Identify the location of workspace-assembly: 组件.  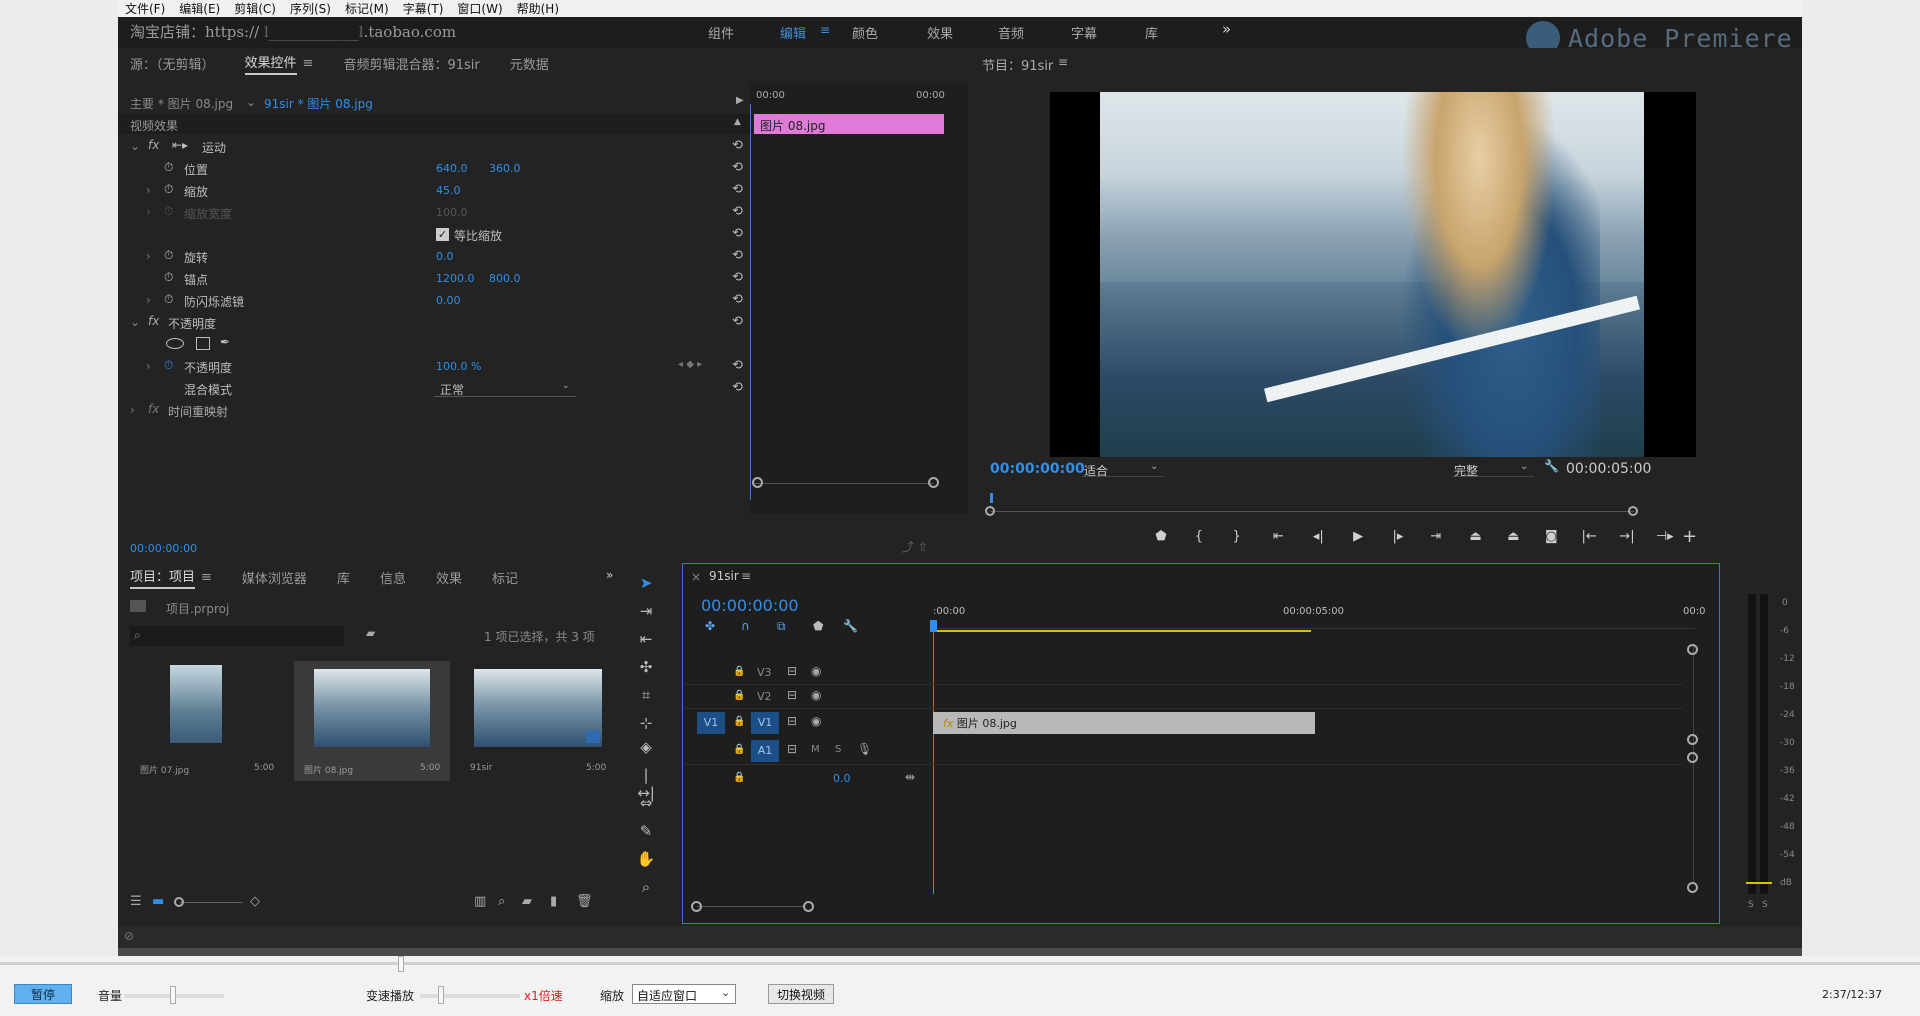
(721, 32).